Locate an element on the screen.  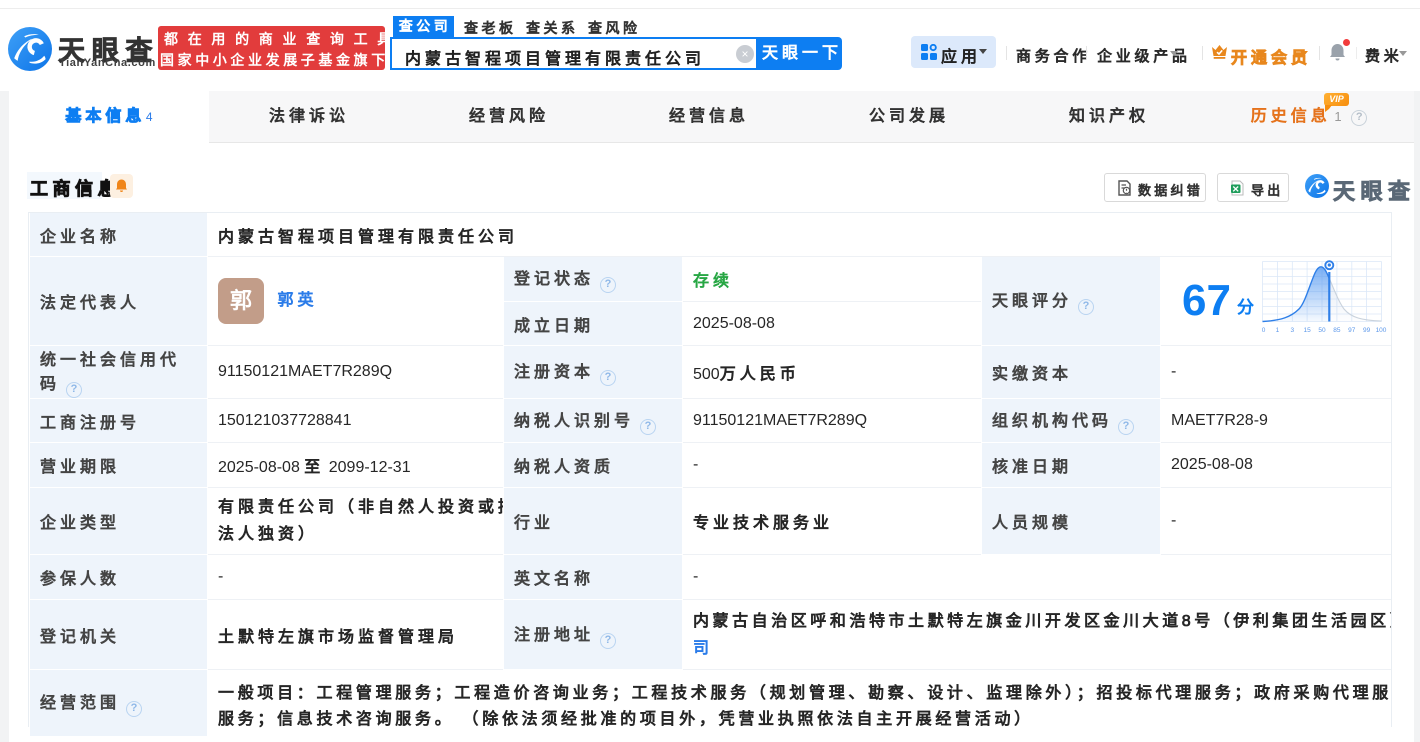
svg-text: 50 is located at coordinates (1322, 330).